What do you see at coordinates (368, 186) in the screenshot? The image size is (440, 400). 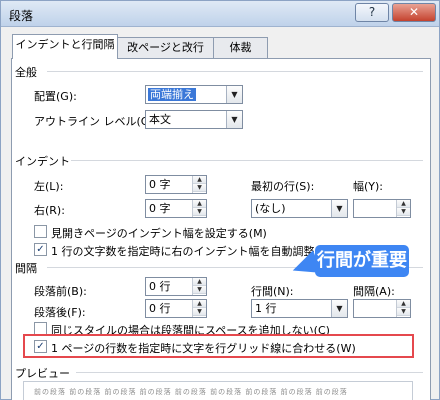 I see `indent-width-label: 幅(Y):` at bounding box center [368, 186].